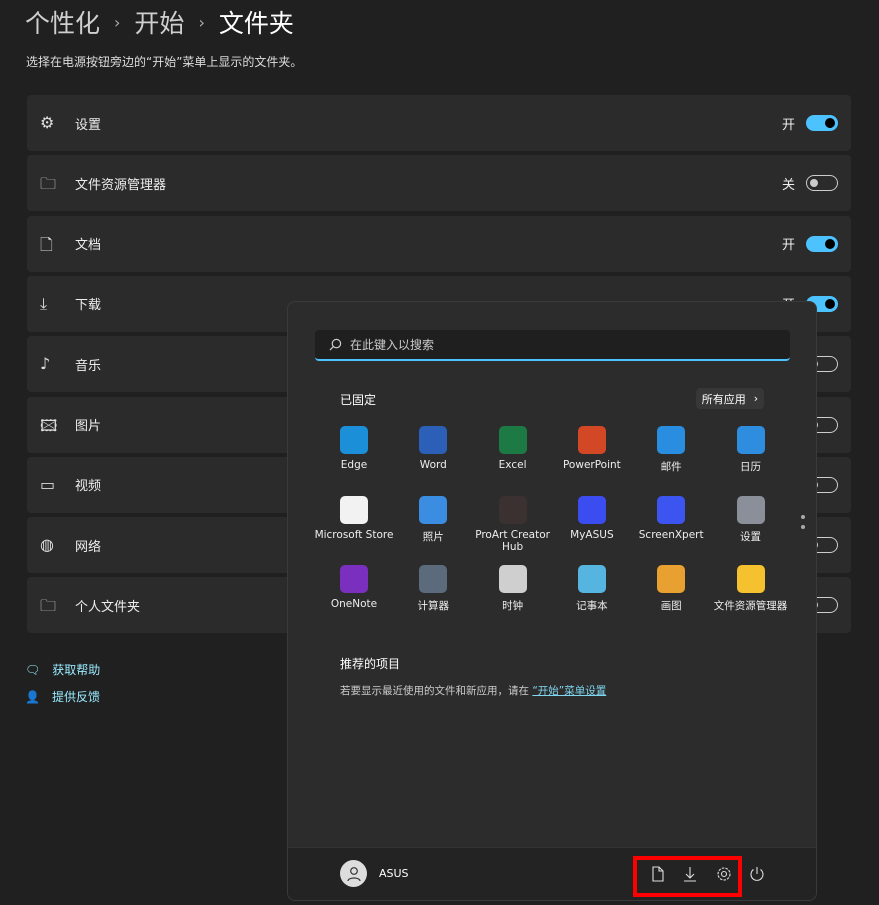 The height and width of the screenshot is (905, 879). What do you see at coordinates (439, 183) in the screenshot?
I see `folder-row: 🗀 文件资源管理器 关` at bounding box center [439, 183].